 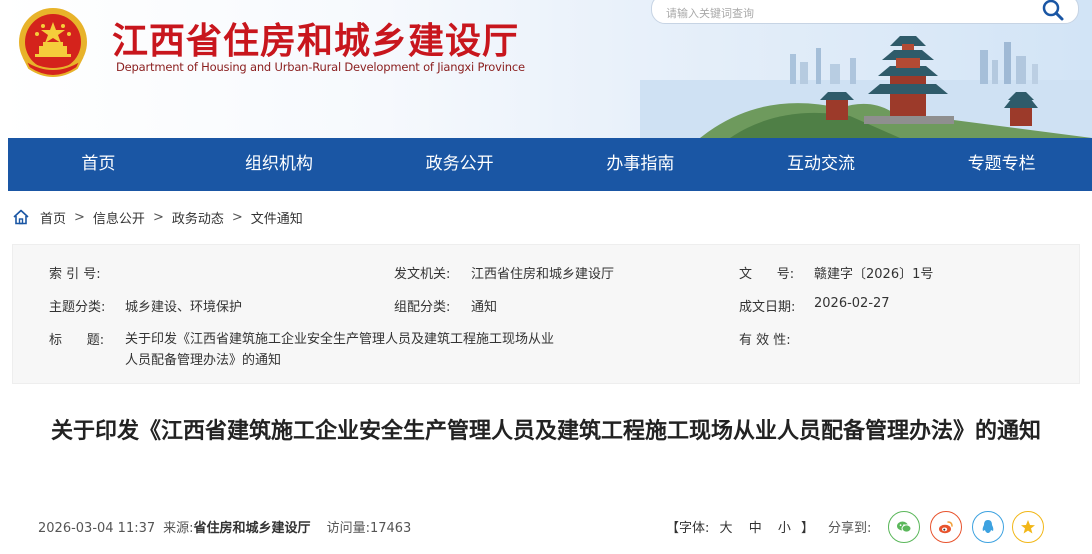 What do you see at coordinates (821, 164) in the screenshot?
I see `nav-item-interaction: 互动交流` at bounding box center [821, 164].